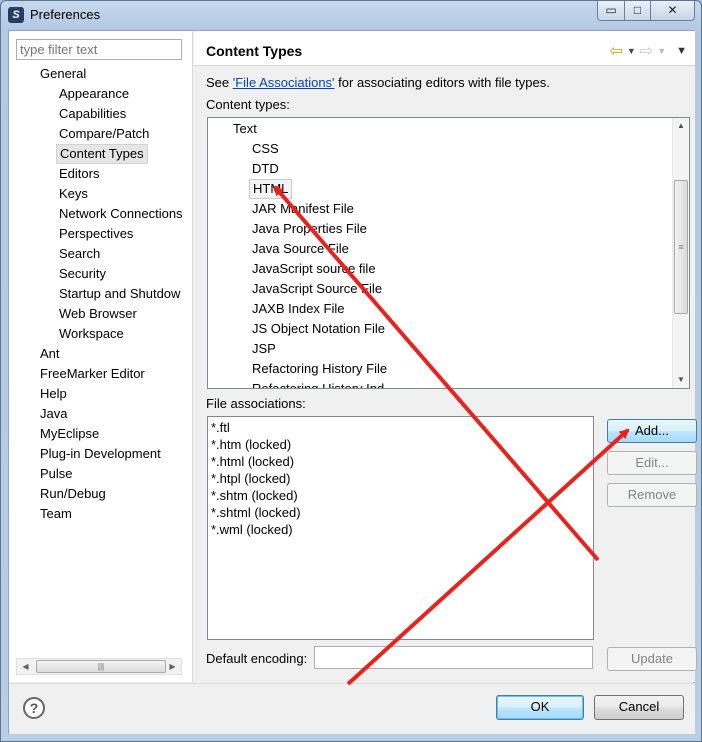 The width and height of the screenshot is (702, 742). Describe the element at coordinates (73, 494) in the screenshot. I see `tree-item: Run/Debug` at that location.